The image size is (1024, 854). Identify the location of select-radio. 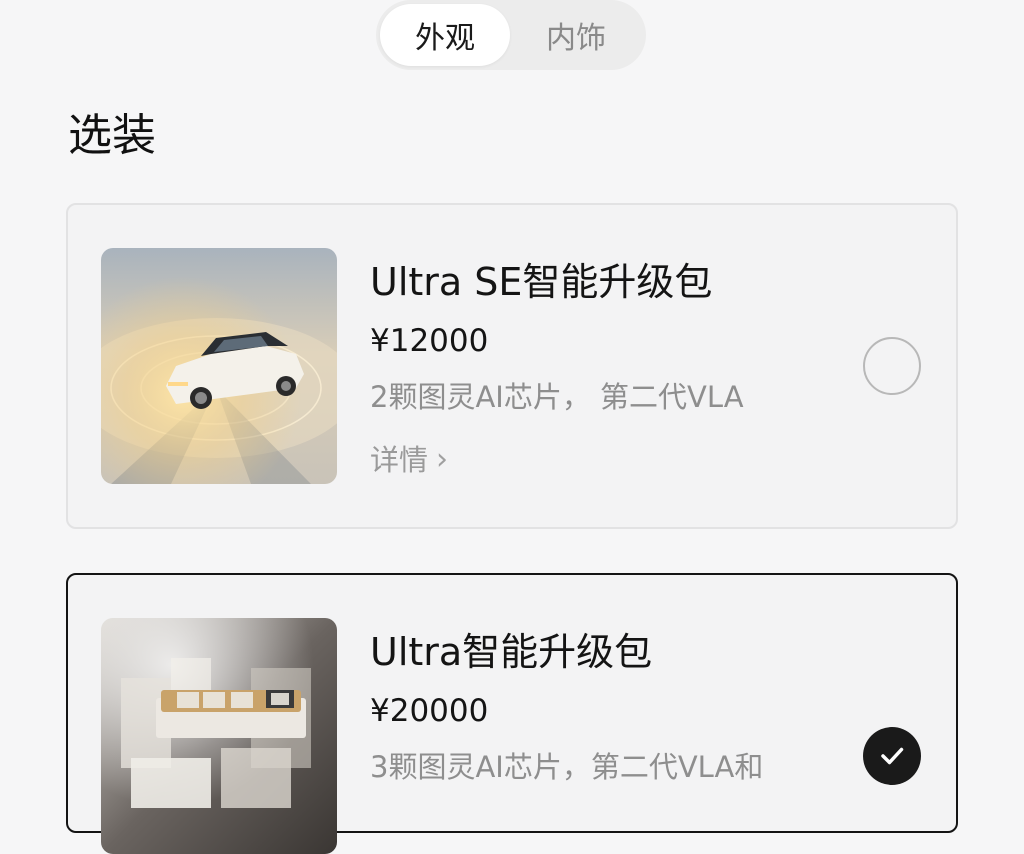
(892, 366).